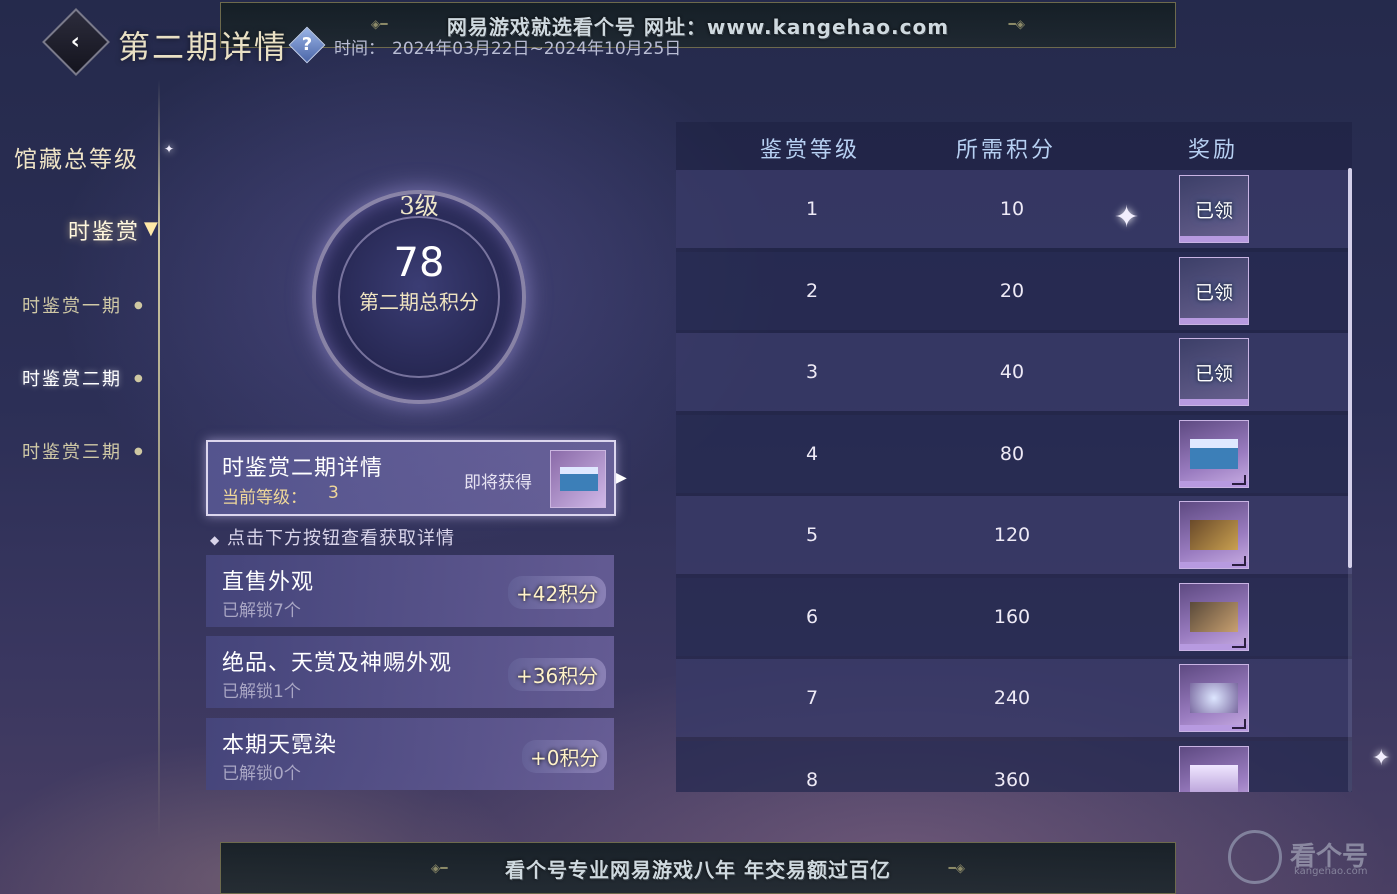 The image size is (1397, 894). Describe the element at coordinates (812, 209) in the screenshot. I see `row-level: 1` at that location.